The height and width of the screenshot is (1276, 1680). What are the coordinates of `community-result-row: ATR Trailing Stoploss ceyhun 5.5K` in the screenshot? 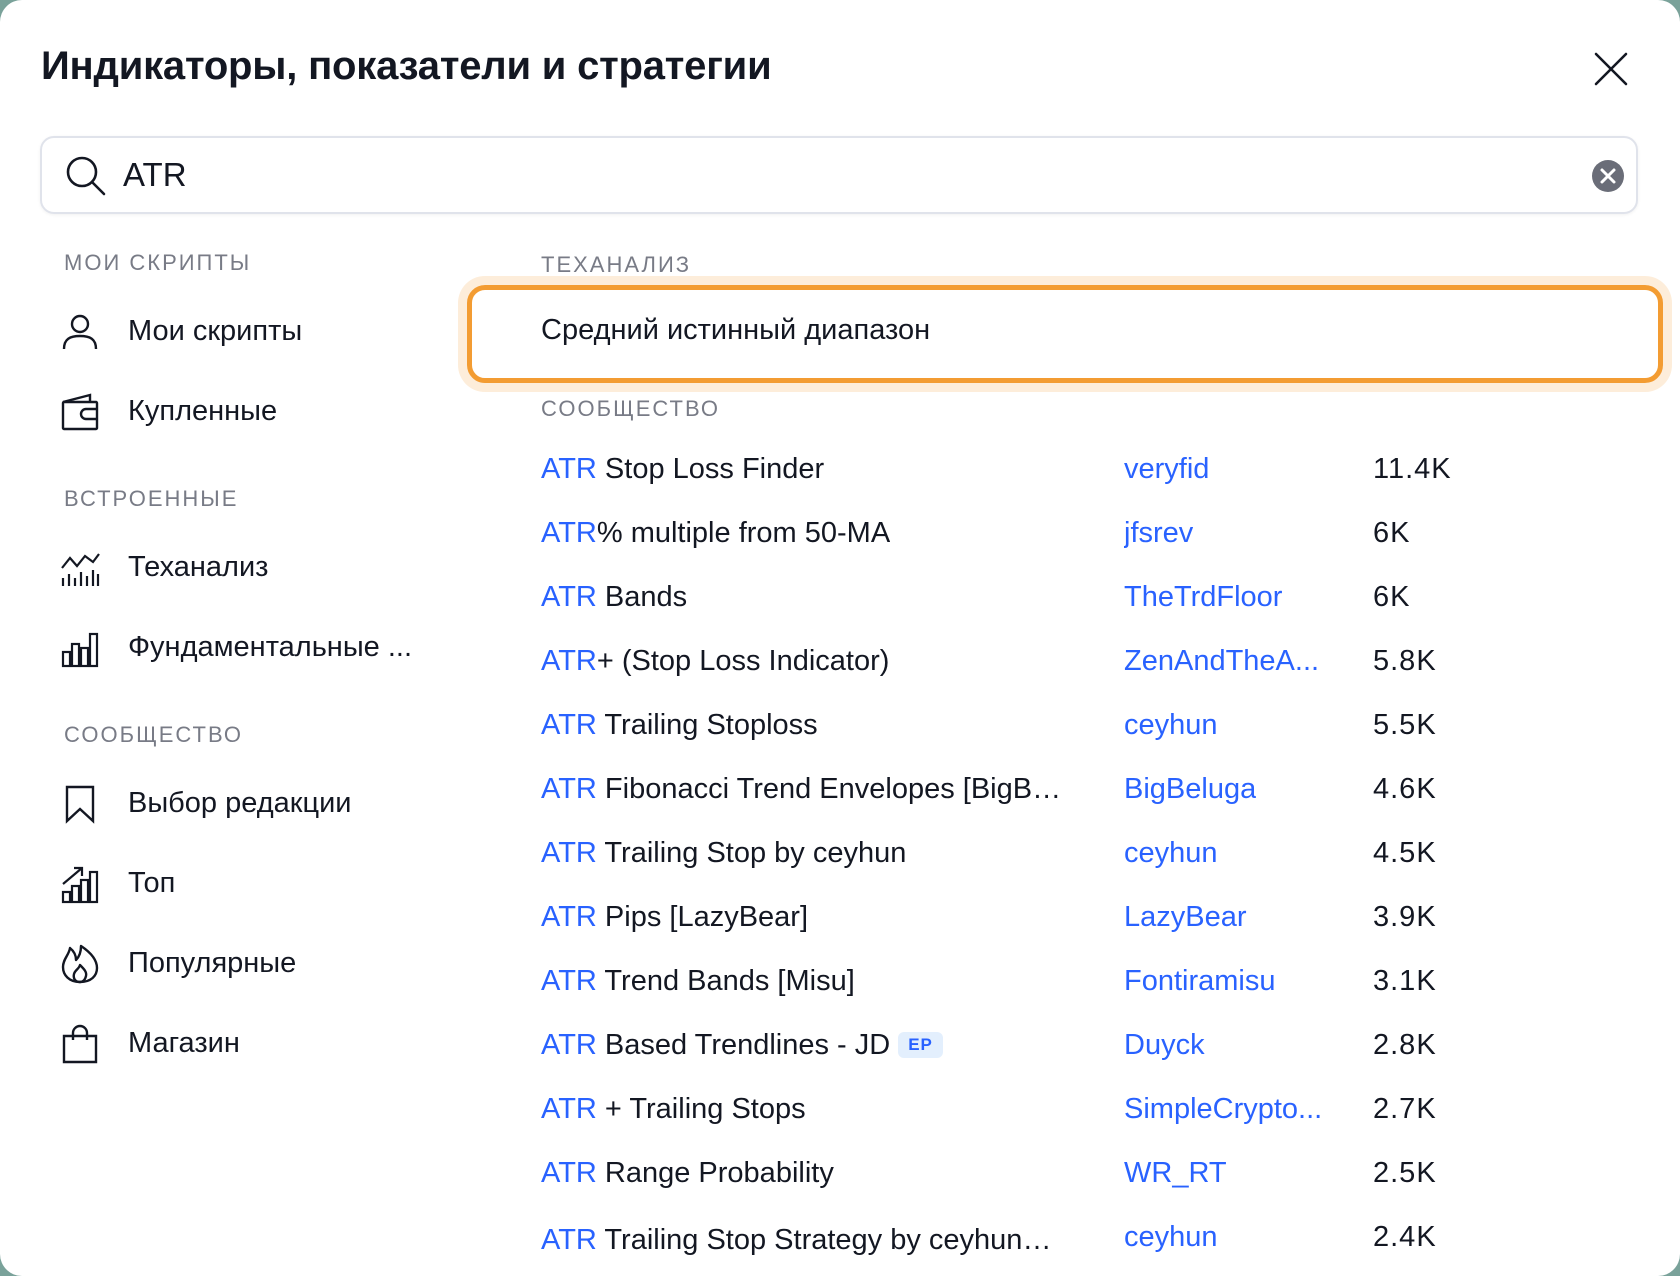 It's located at (1091, 729).